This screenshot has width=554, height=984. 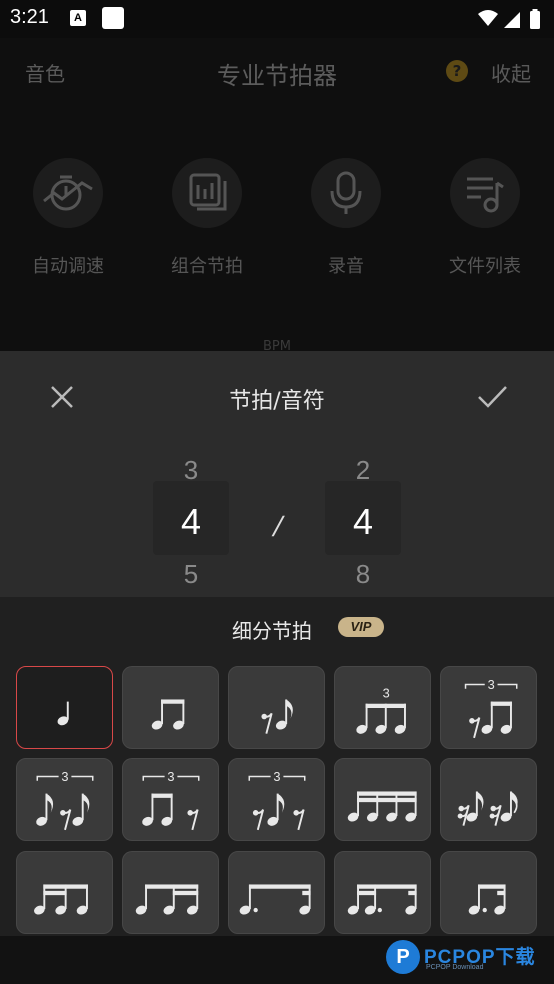 What do you see at coordinates (29, 17) in the screenshot?
I see `status-time: 3:21` at bounding box center [29, 17].